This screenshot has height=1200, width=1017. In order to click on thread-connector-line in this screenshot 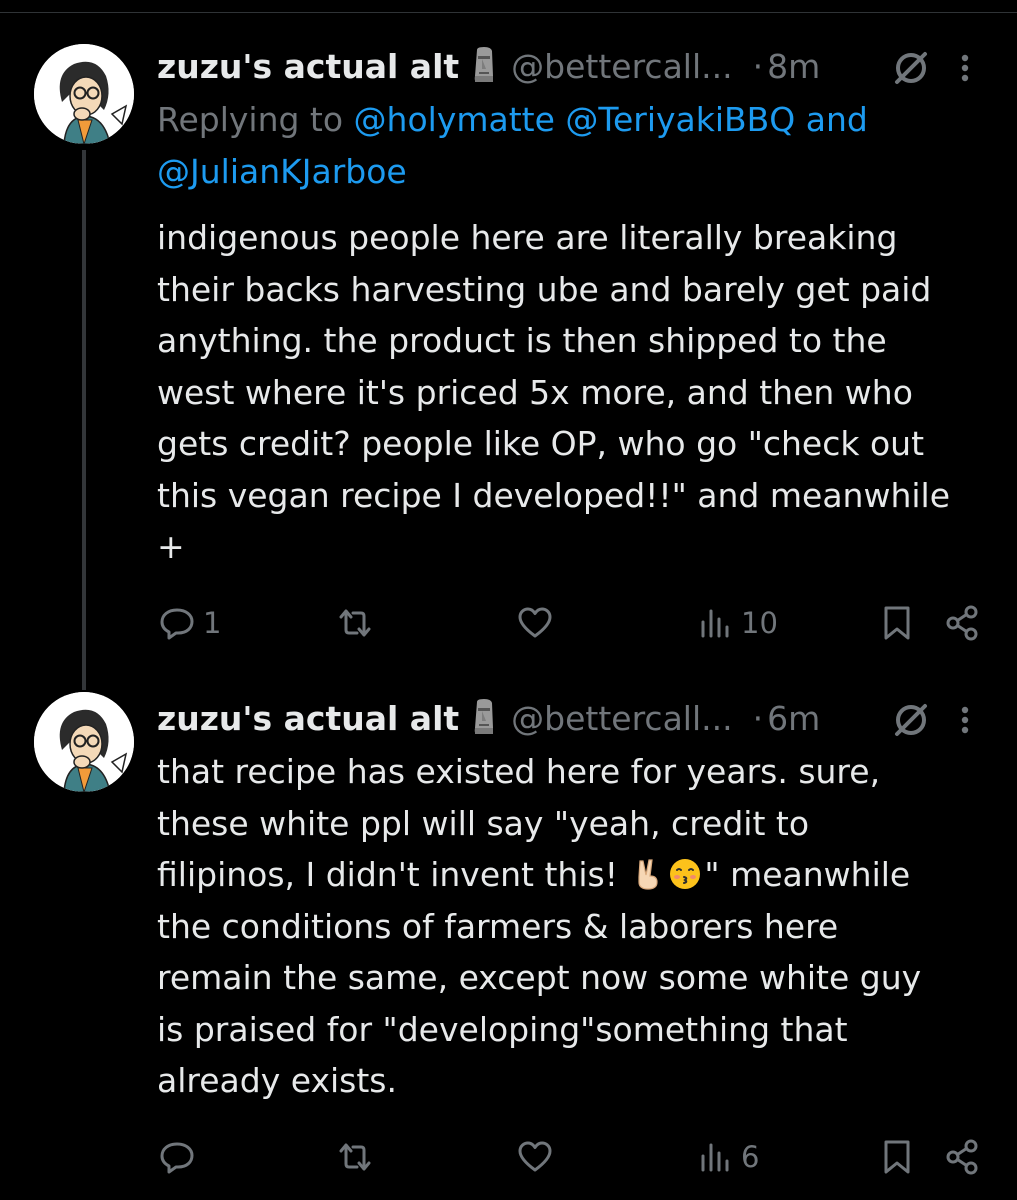, I will do `click(84, 420)`.